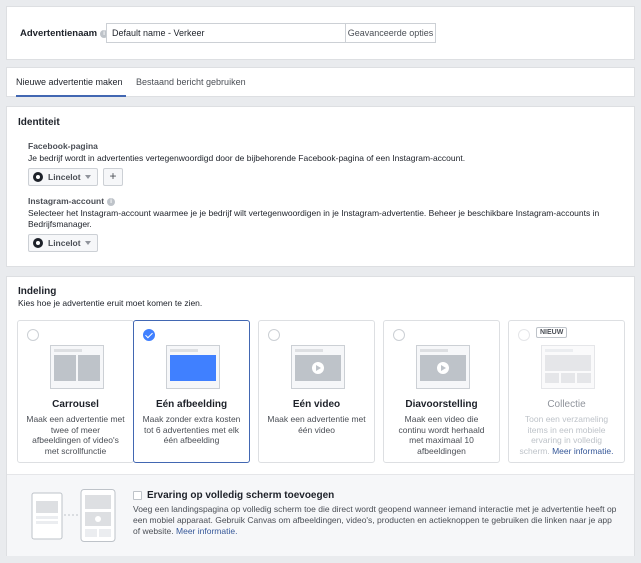  I want to click on info-icon: i, so click(111, 202).